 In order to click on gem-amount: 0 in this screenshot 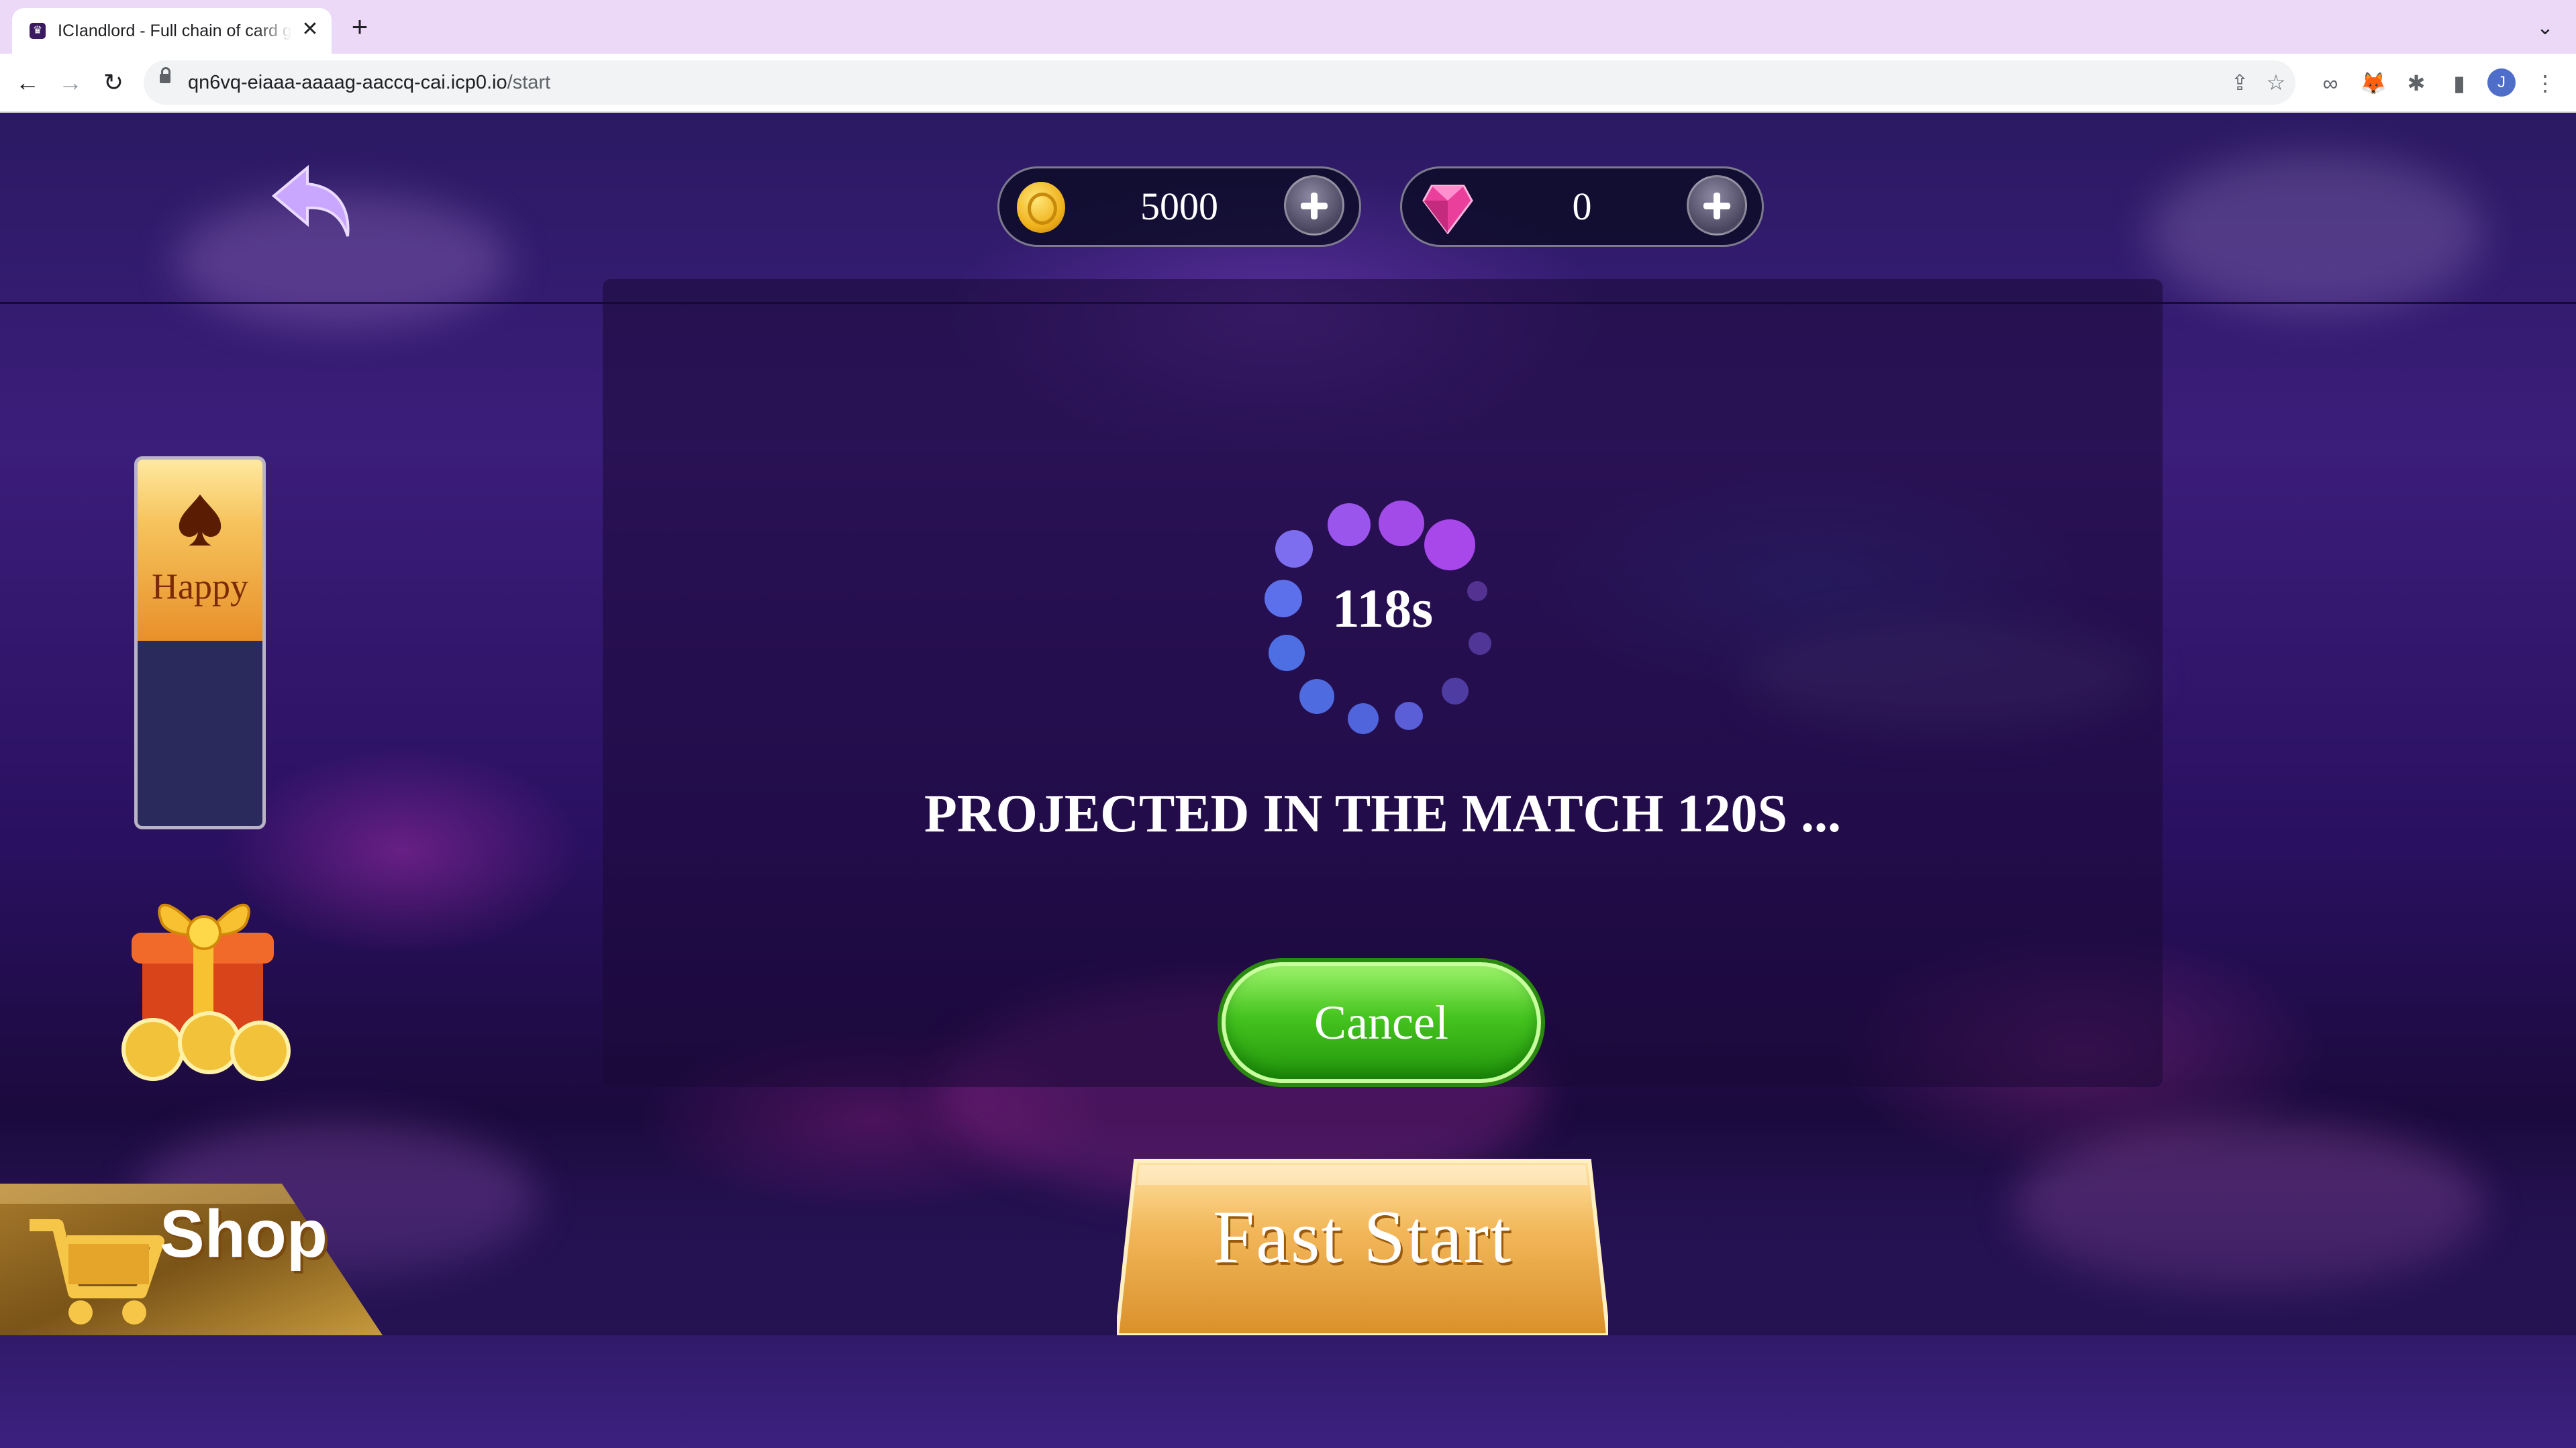, I will do `click(1582, 207)`.